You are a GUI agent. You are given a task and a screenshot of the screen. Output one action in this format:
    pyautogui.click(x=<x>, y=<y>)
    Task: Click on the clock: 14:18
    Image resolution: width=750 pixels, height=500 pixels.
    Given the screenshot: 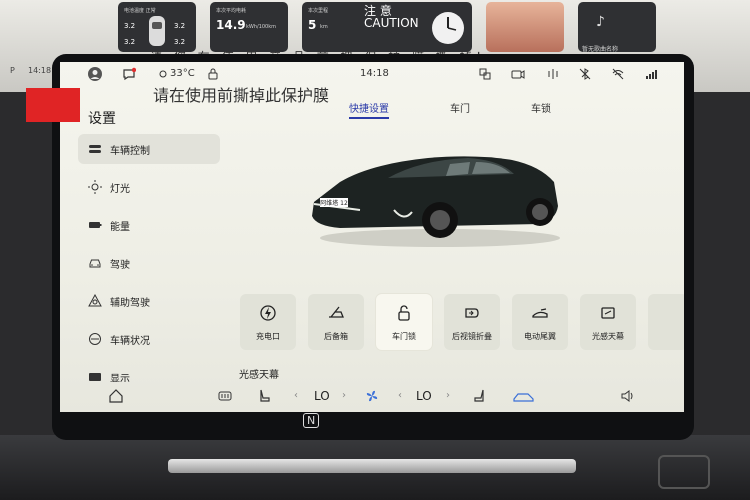 What is the action you would take?
    pyautogui.click(x=374, y=73)
    